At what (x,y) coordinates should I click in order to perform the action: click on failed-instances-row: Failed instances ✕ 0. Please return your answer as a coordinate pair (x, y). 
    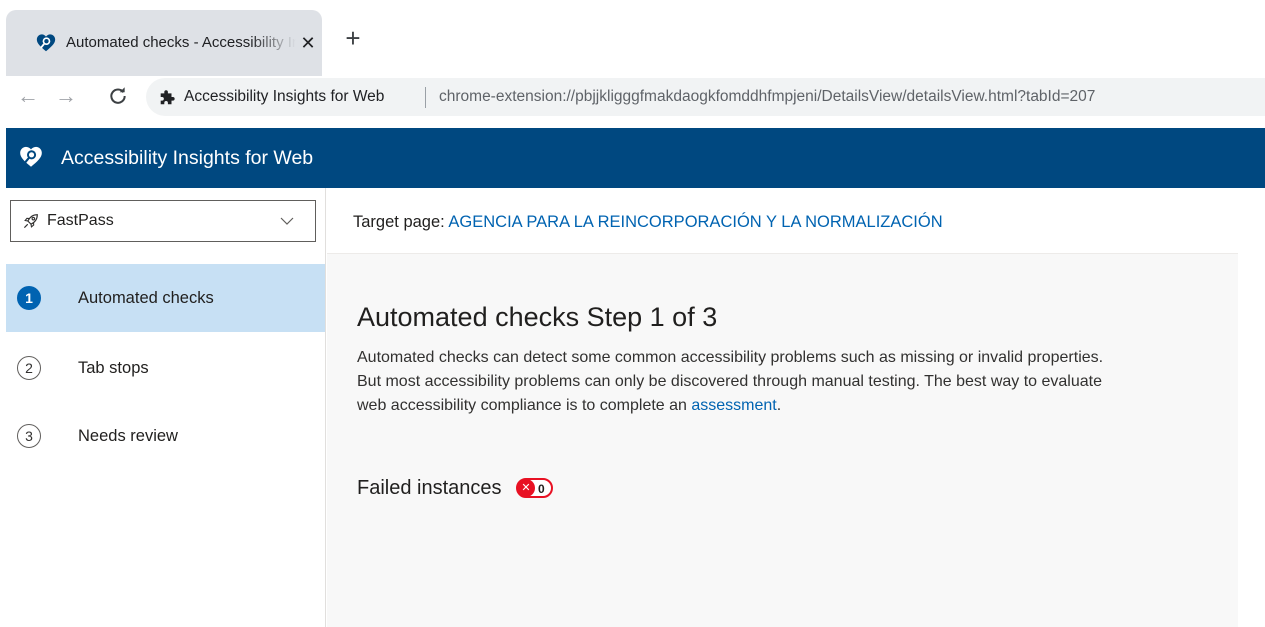
    Looking at the image, I should click on (455, 489).